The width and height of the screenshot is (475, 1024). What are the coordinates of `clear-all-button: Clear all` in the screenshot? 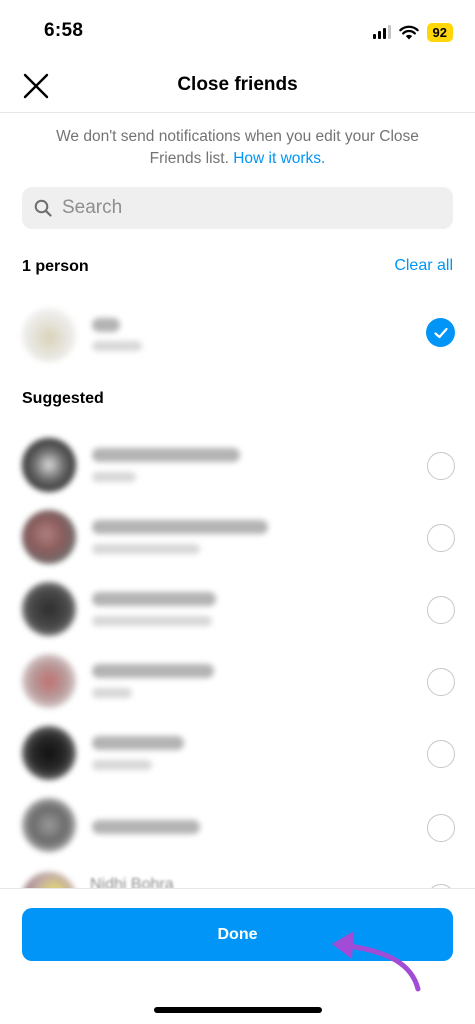 It's located at (423, 266).